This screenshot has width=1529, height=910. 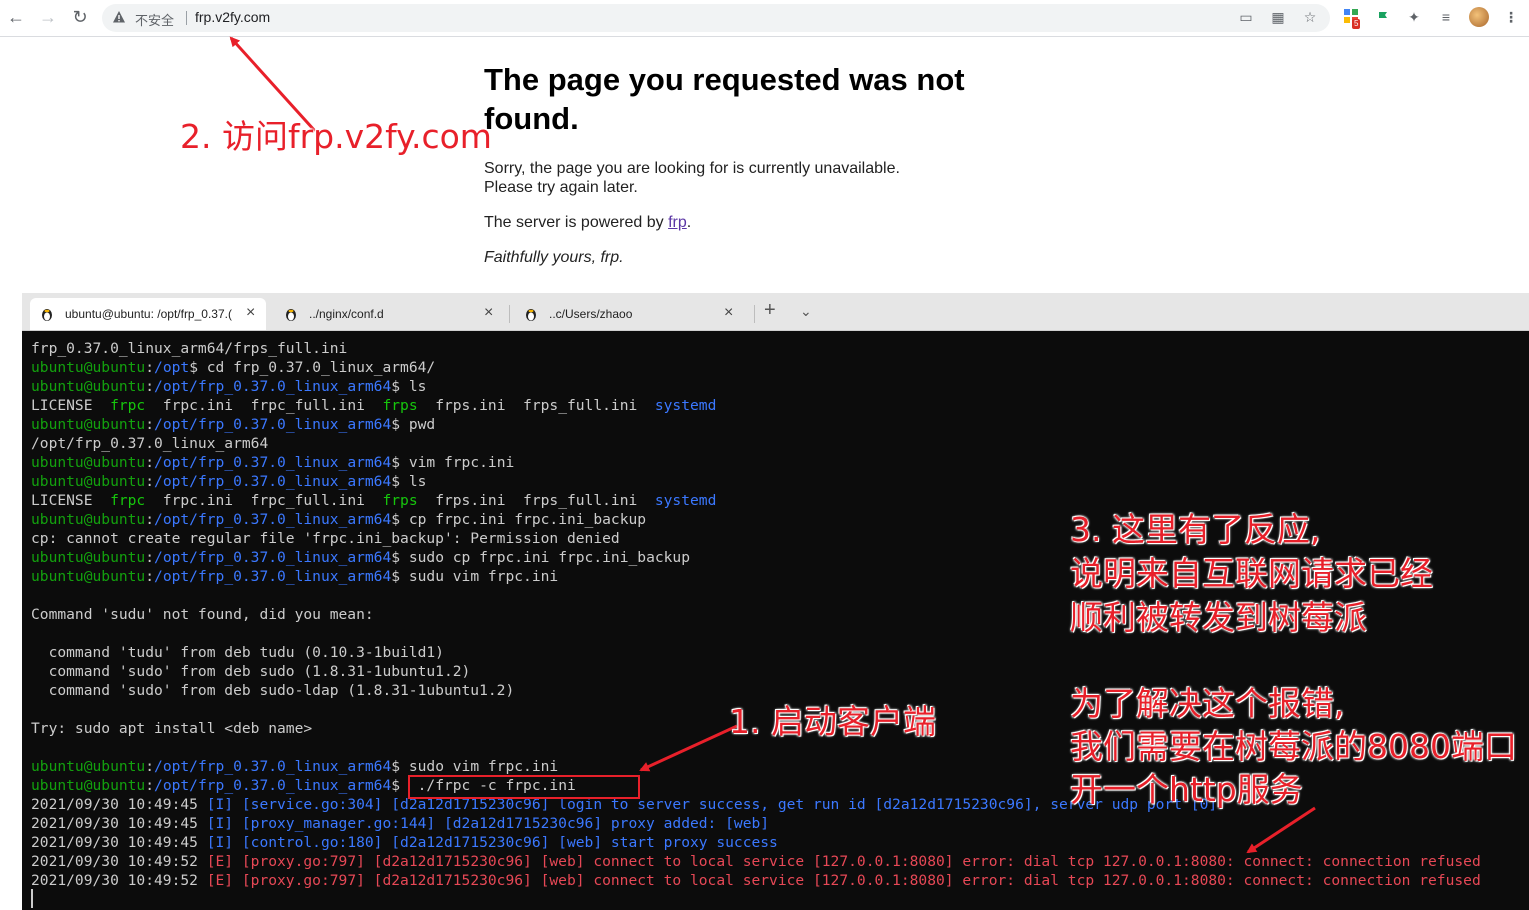 I want to click on annotation-fix-line1: 为了解决这个报错,, so click(x=1207, y=703).